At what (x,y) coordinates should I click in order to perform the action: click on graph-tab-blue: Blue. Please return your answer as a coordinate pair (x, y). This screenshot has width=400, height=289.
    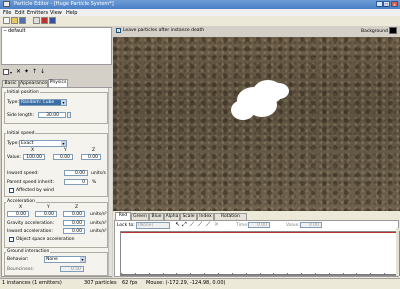
    Looking at the image, I should click on (156, 216).